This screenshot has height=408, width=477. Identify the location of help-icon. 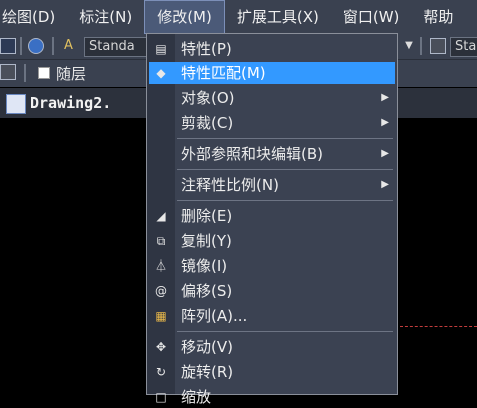
(36, 46).